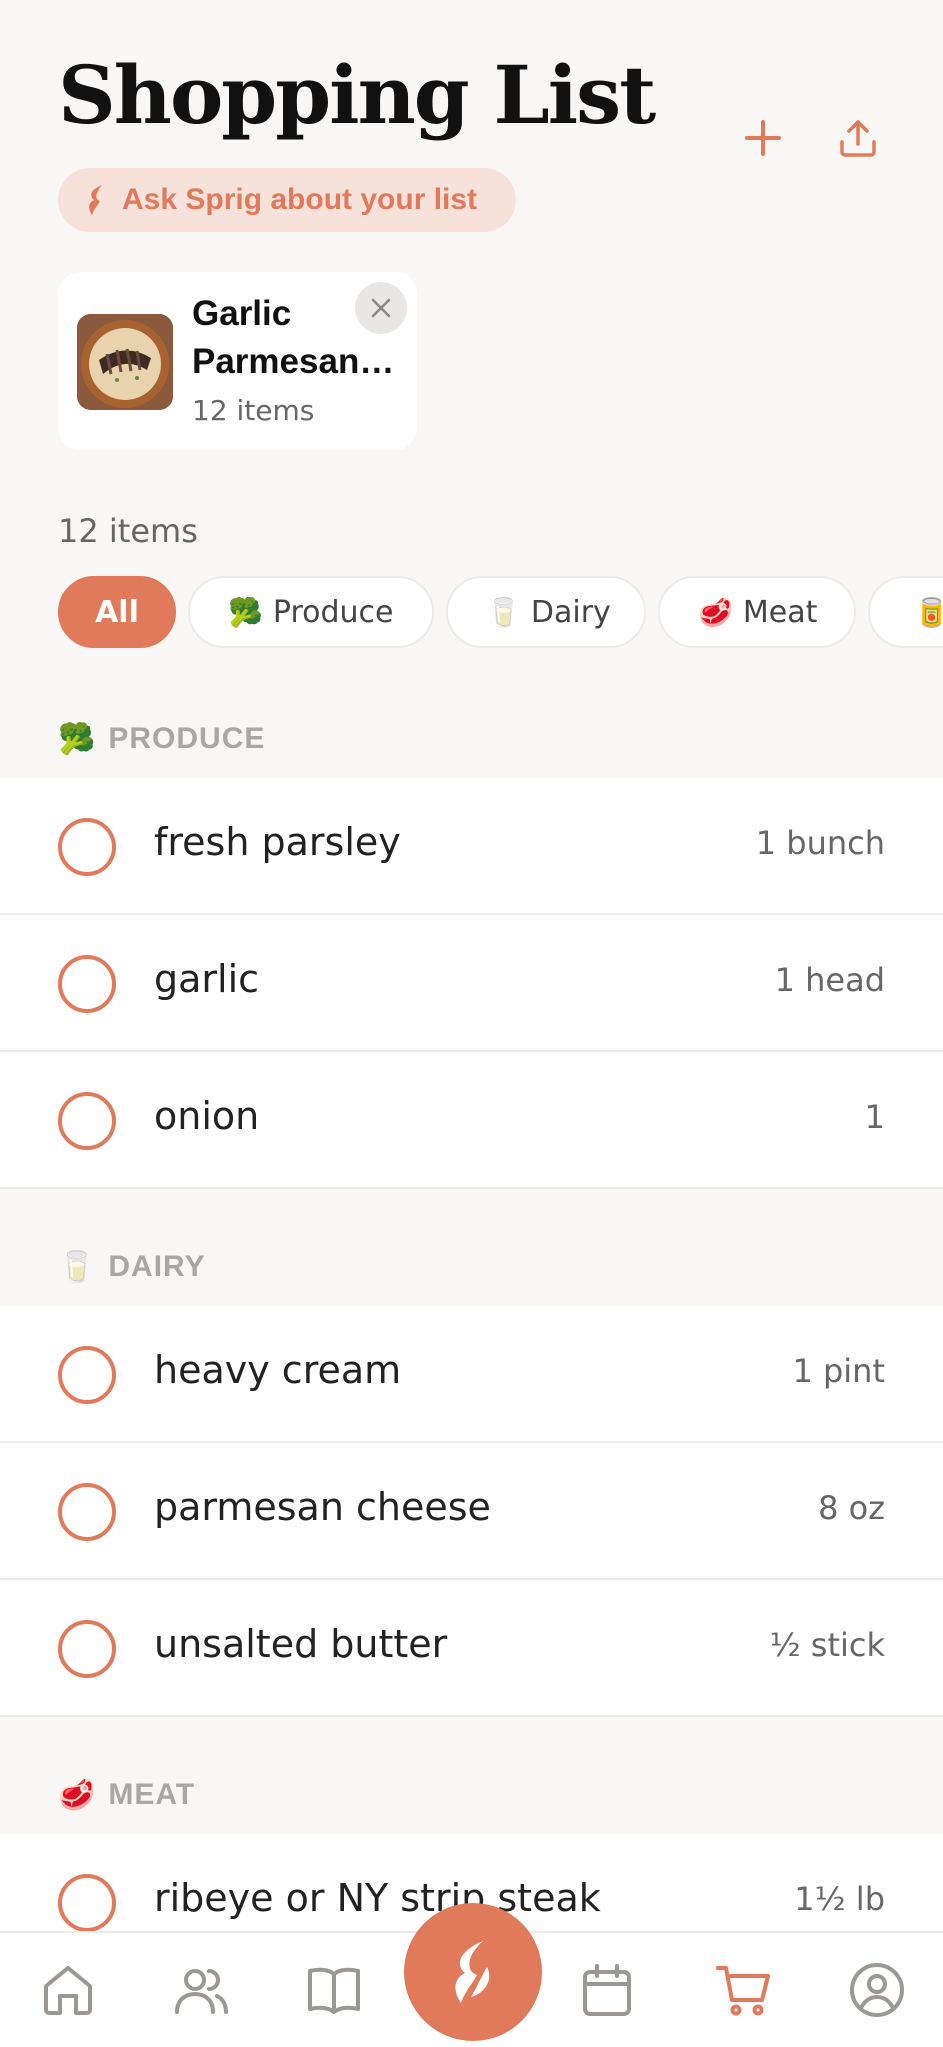  I want to click on filter-chip-label: All, so click(117, 612).